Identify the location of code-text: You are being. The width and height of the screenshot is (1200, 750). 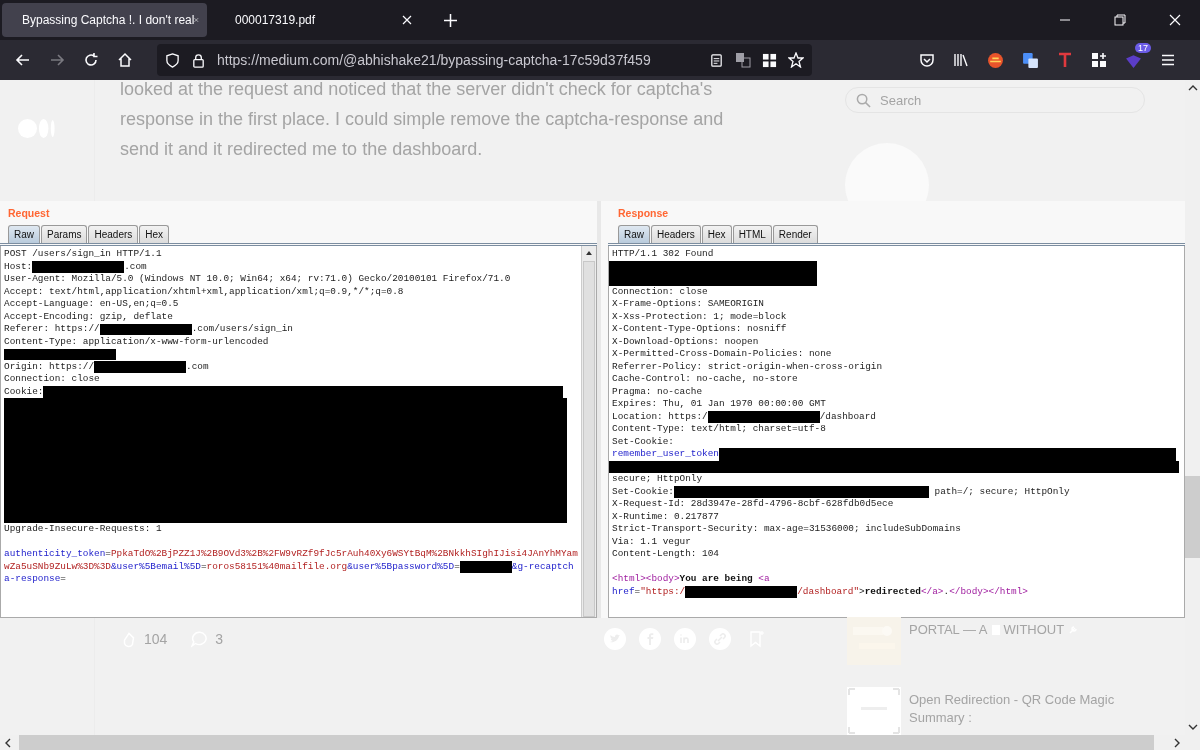
(716, 579).